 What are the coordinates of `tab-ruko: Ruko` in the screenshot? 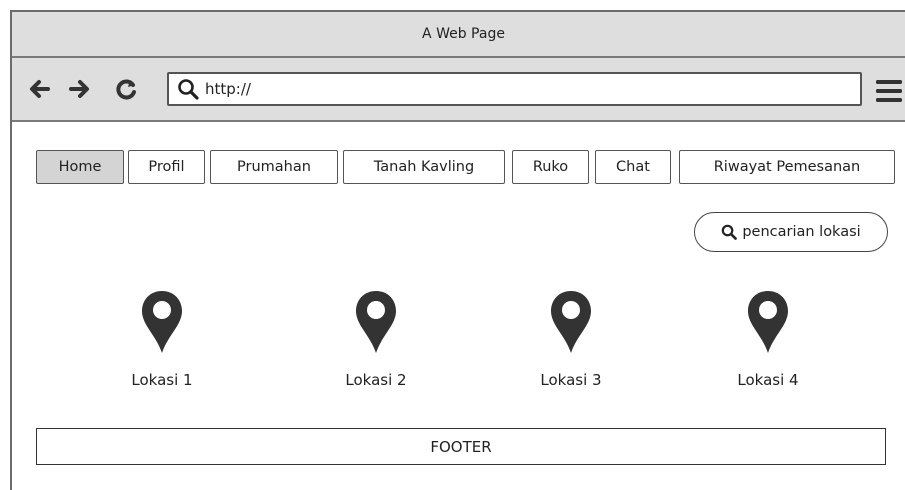 It's located at (550, 167).